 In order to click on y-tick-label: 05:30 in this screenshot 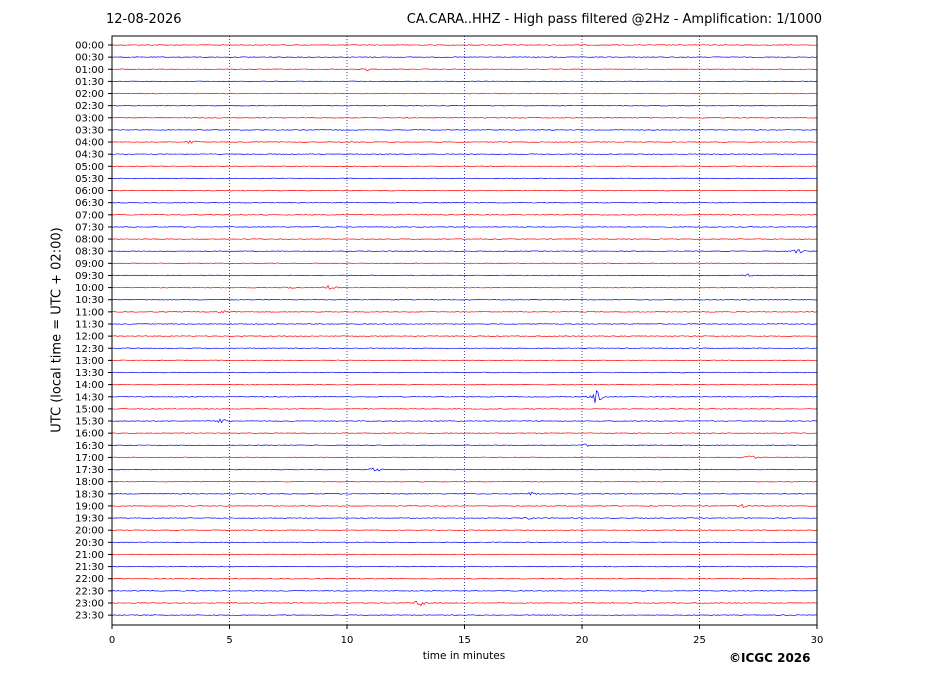, I will do `click(89, 179)`.